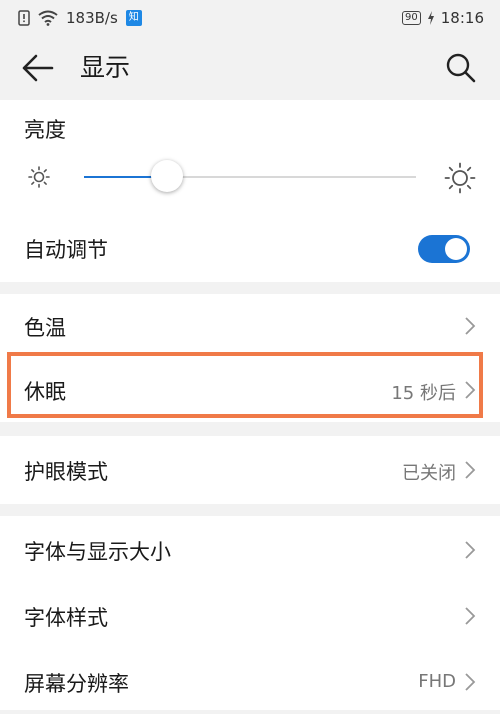 This screenshot has height=714, width=500. Describe the element at coordinates (66, 618) in the screenshot. I see `font-style-label: 字体样式` at that location.